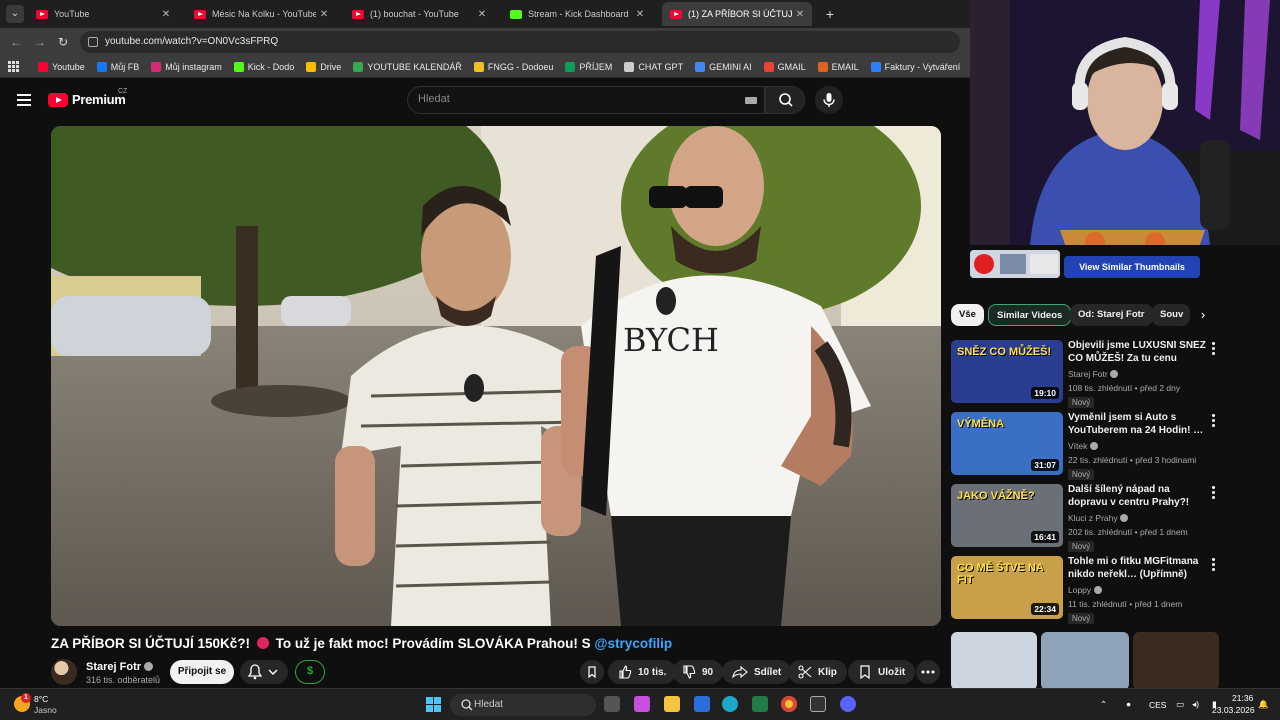 Image resolution: width=1280 pixels, height=720 pixels. I want to click on video-thumbnail: SNĚZ CO MŮŽEŠ! 19:10, so click(1007, 371).